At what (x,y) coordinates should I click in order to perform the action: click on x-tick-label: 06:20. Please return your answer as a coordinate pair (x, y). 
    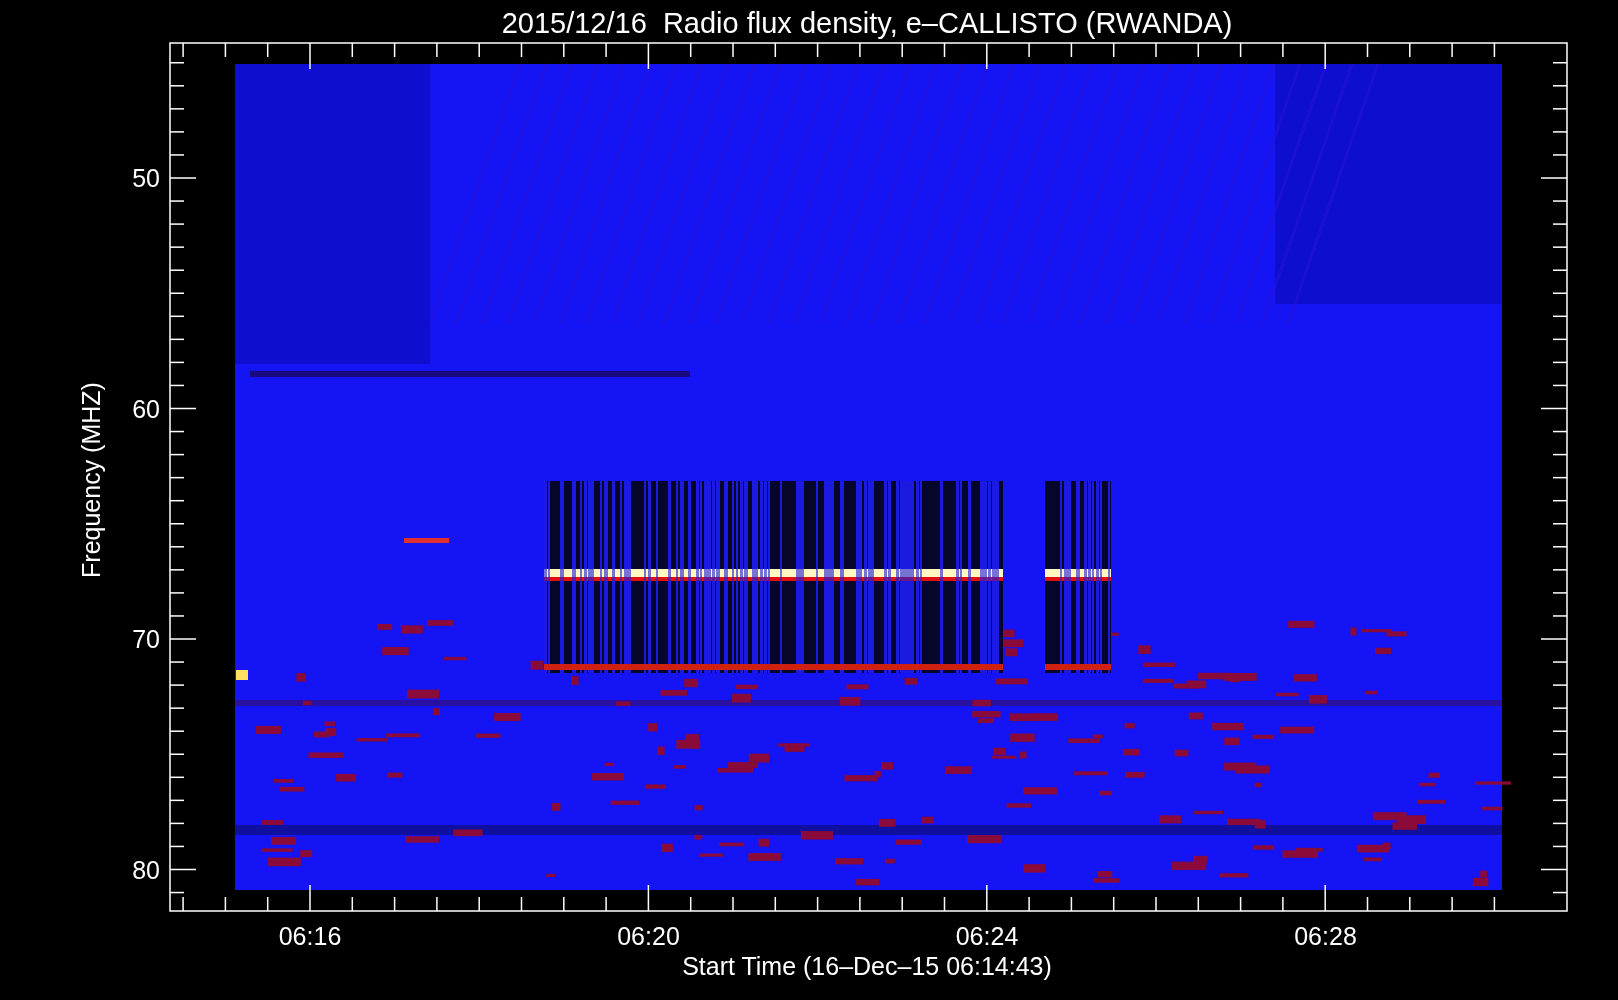
    Looking at the image, I should click on (648, 936).